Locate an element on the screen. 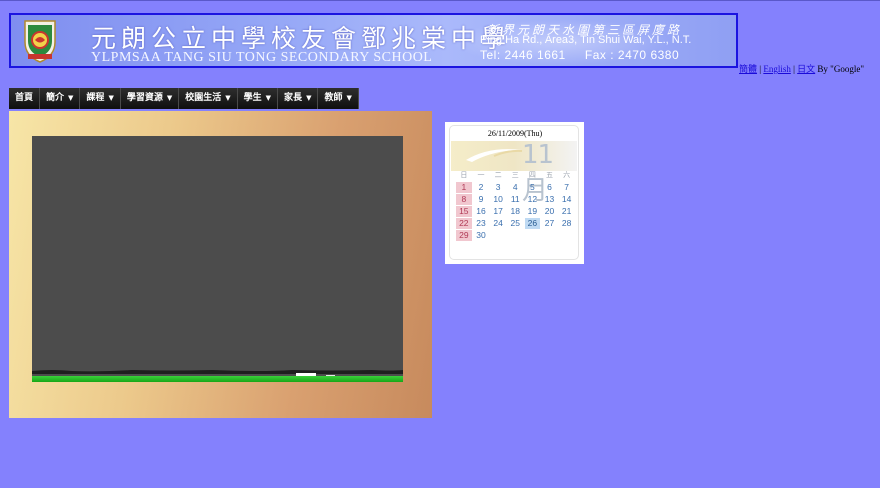  japanese-link: 日文 is located at coordinates (806, 69).